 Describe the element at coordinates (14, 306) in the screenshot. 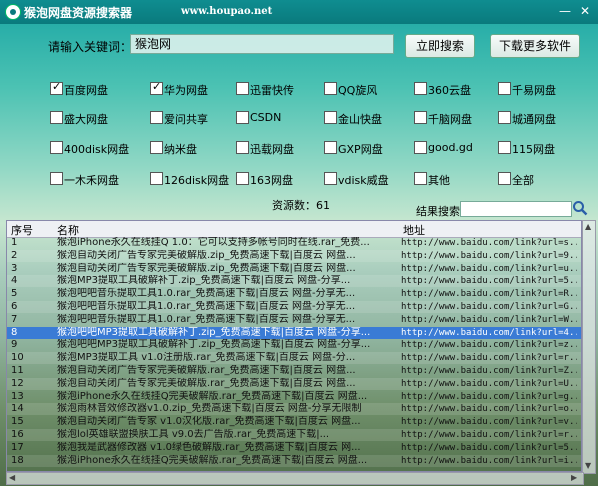

I see `row-index: 6` at that location.